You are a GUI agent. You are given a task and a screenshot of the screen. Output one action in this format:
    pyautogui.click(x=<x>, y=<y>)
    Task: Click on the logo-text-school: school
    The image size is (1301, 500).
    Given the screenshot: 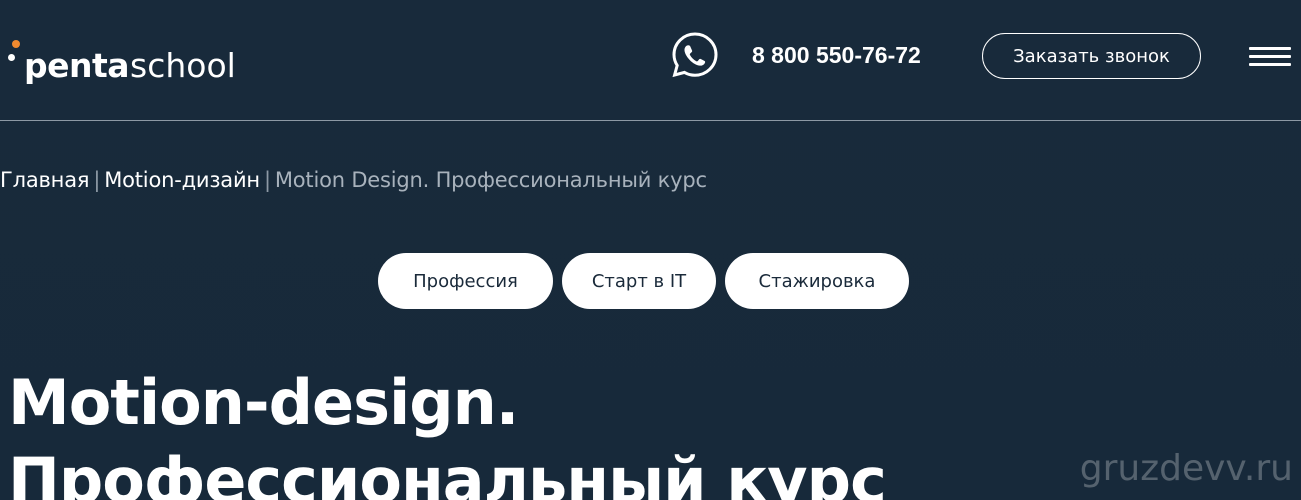 What is the action you would take?
    pyautogui.click(x=183, y=65)
    